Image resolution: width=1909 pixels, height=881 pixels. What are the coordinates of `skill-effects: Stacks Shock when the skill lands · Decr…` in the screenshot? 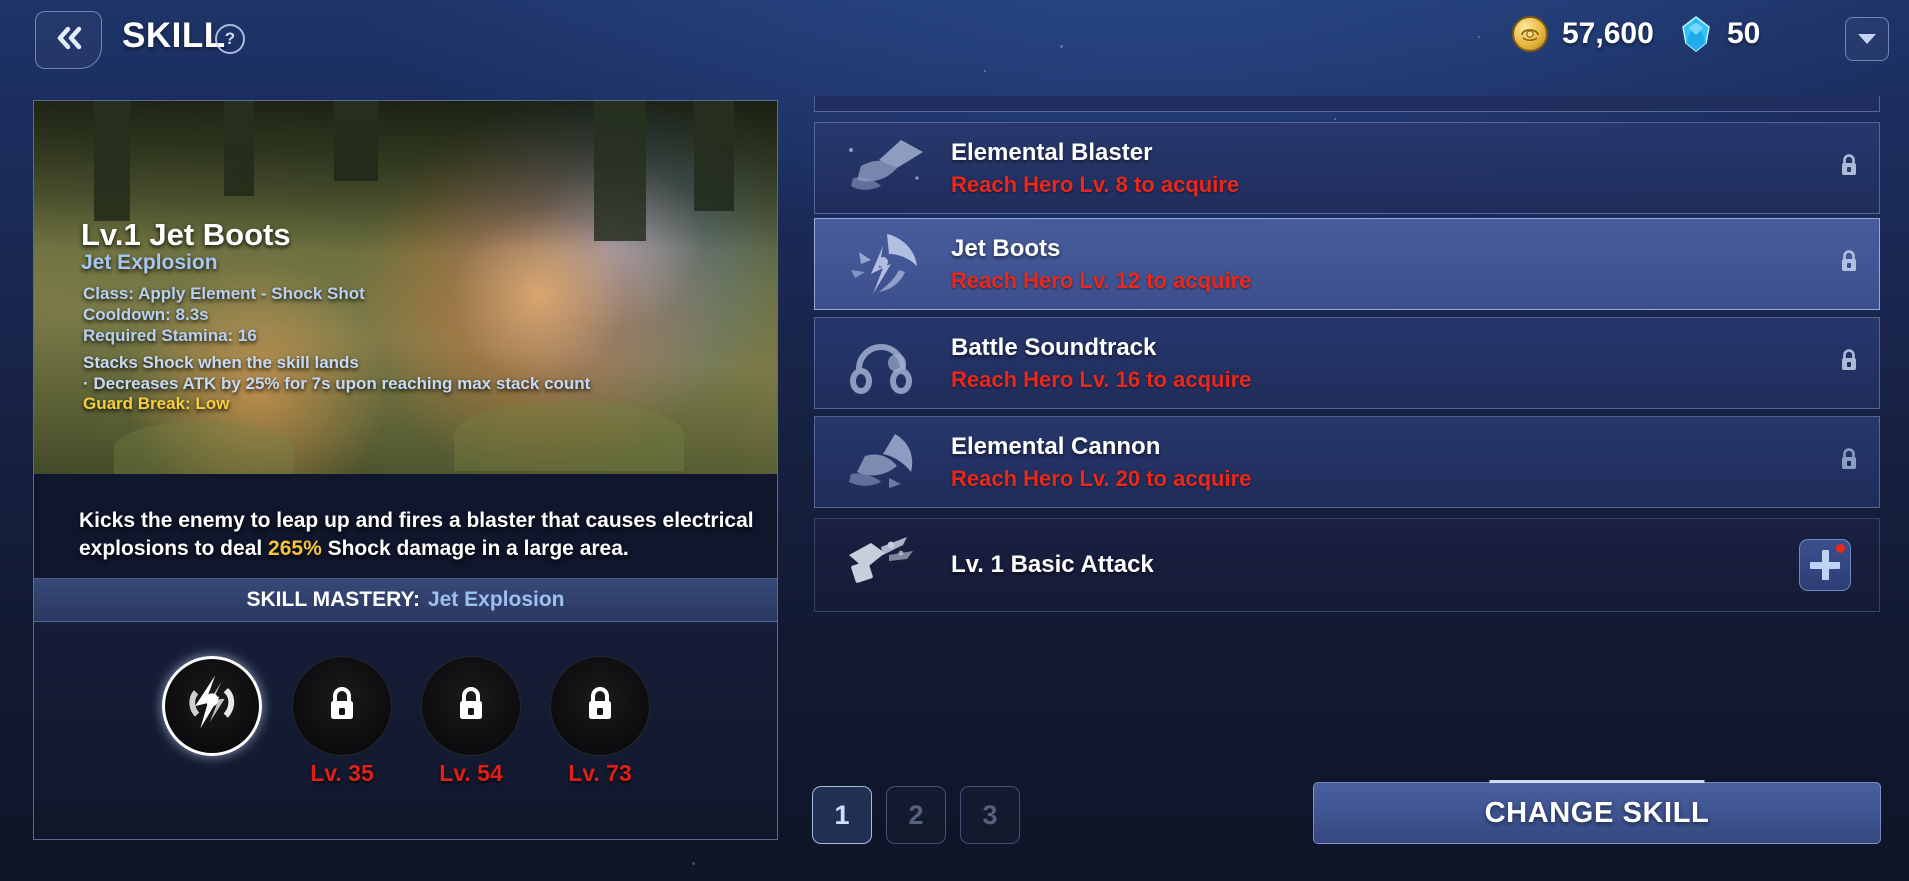 It's located at (336, 373).